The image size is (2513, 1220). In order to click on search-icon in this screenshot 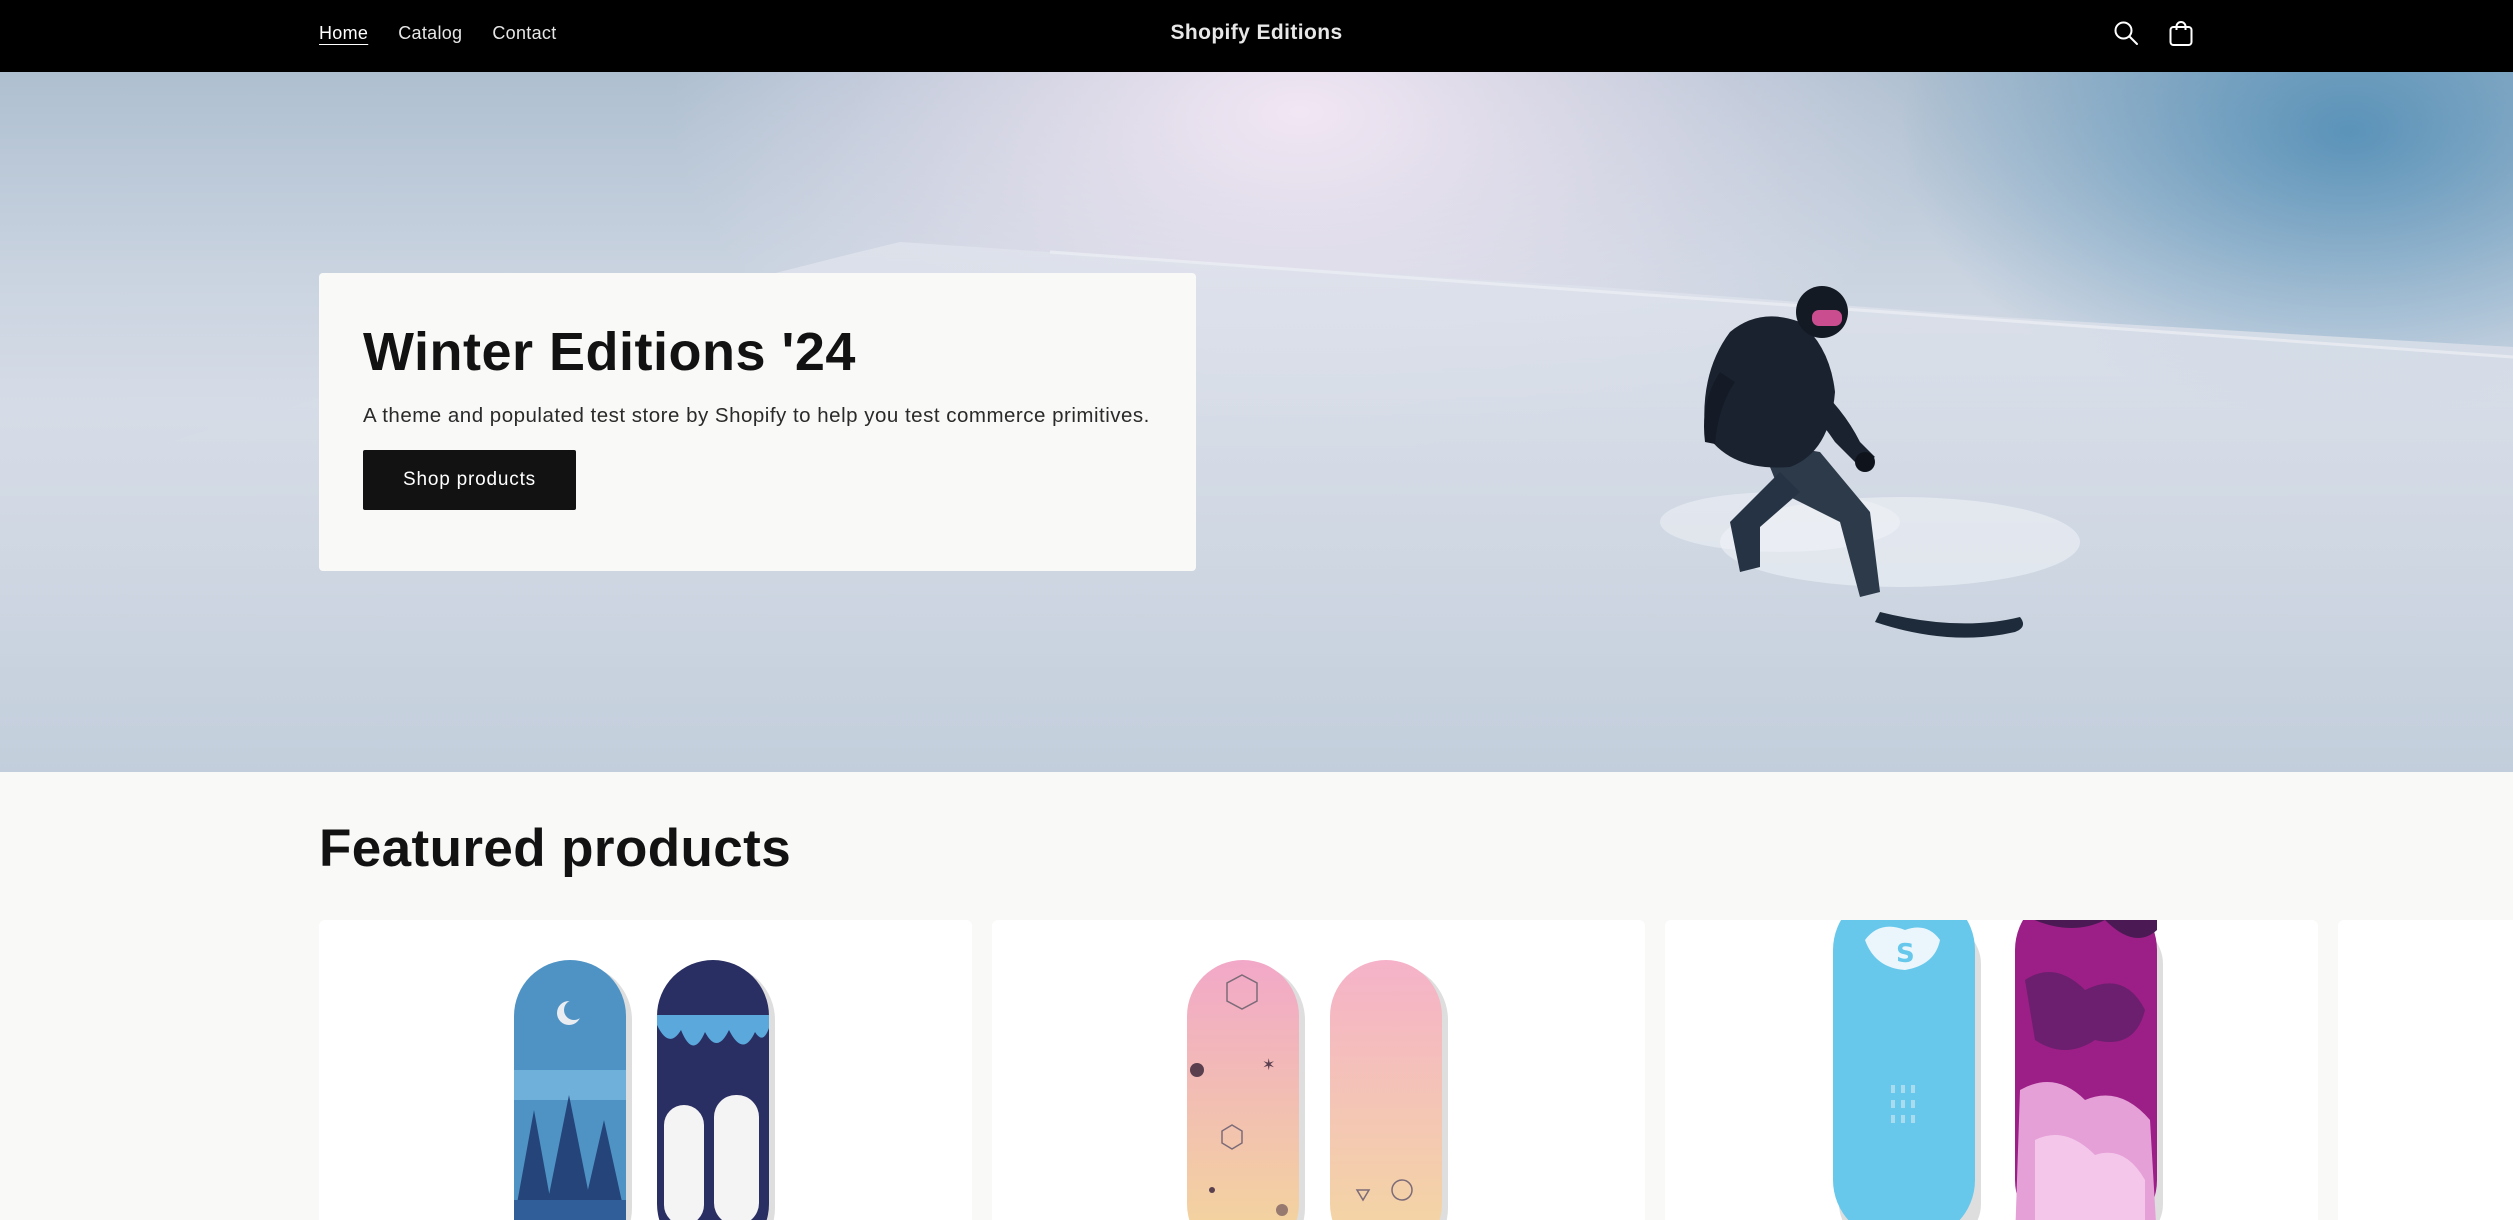, I will do `click(2126, 33)`.